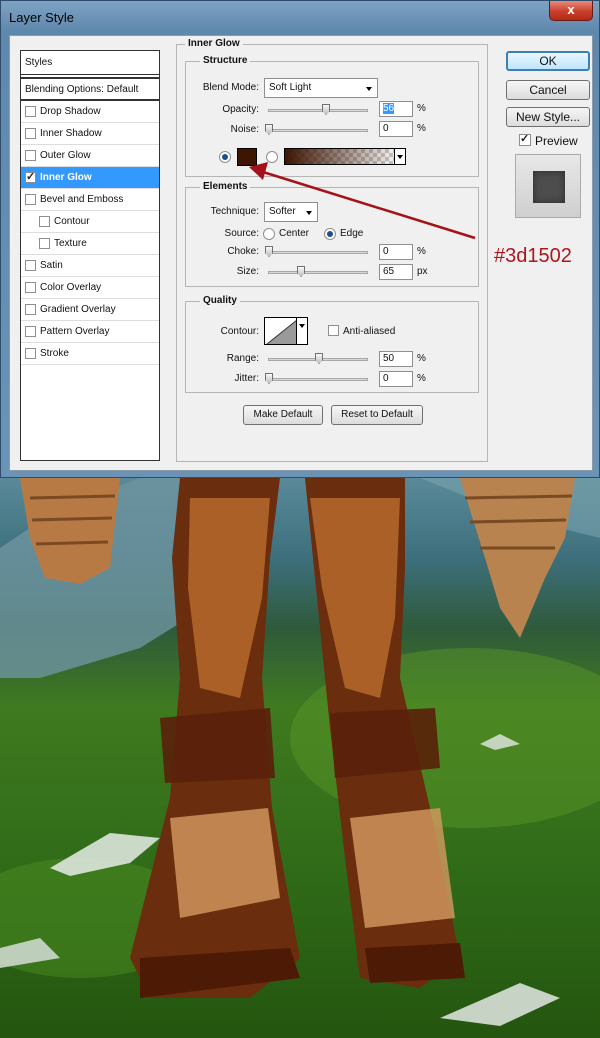 This screenshot has height=1038, width=600. What do you see at coordinates (318, 379) in the screenshot?
I see `jitter-slider` at bounding box center [318, 379].